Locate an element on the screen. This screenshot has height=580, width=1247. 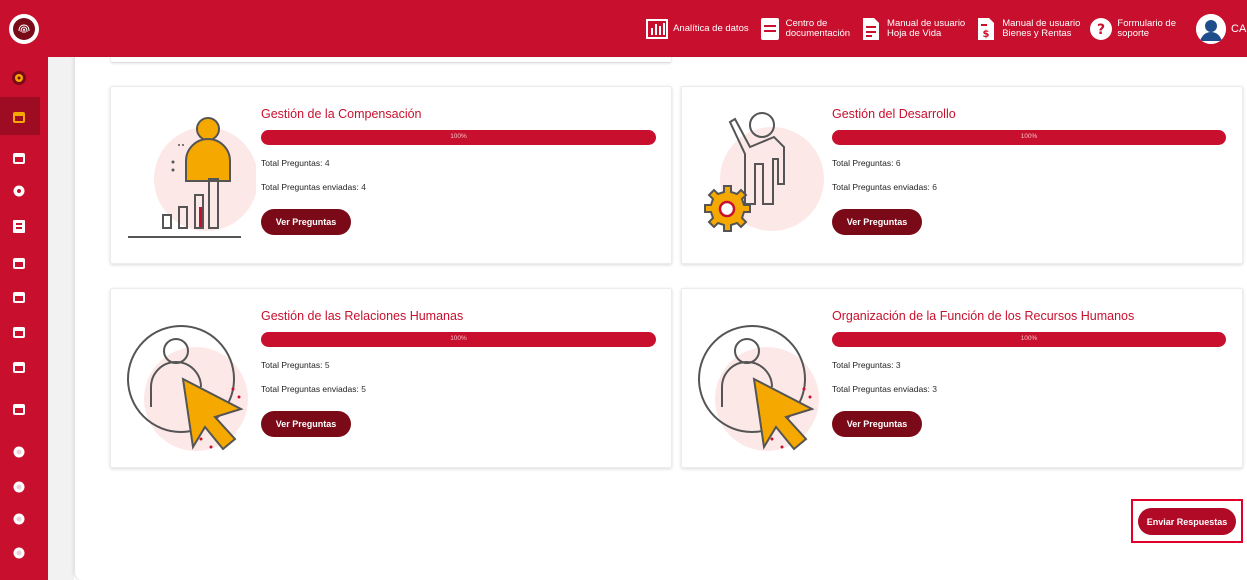
sidebar-item-contacts is located at coordinates (19, 226).